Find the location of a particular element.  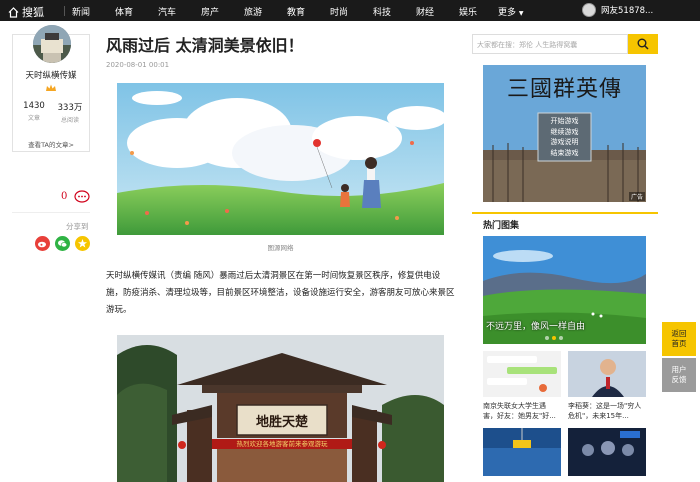

author-avatar is located at coordinates (52, 44).